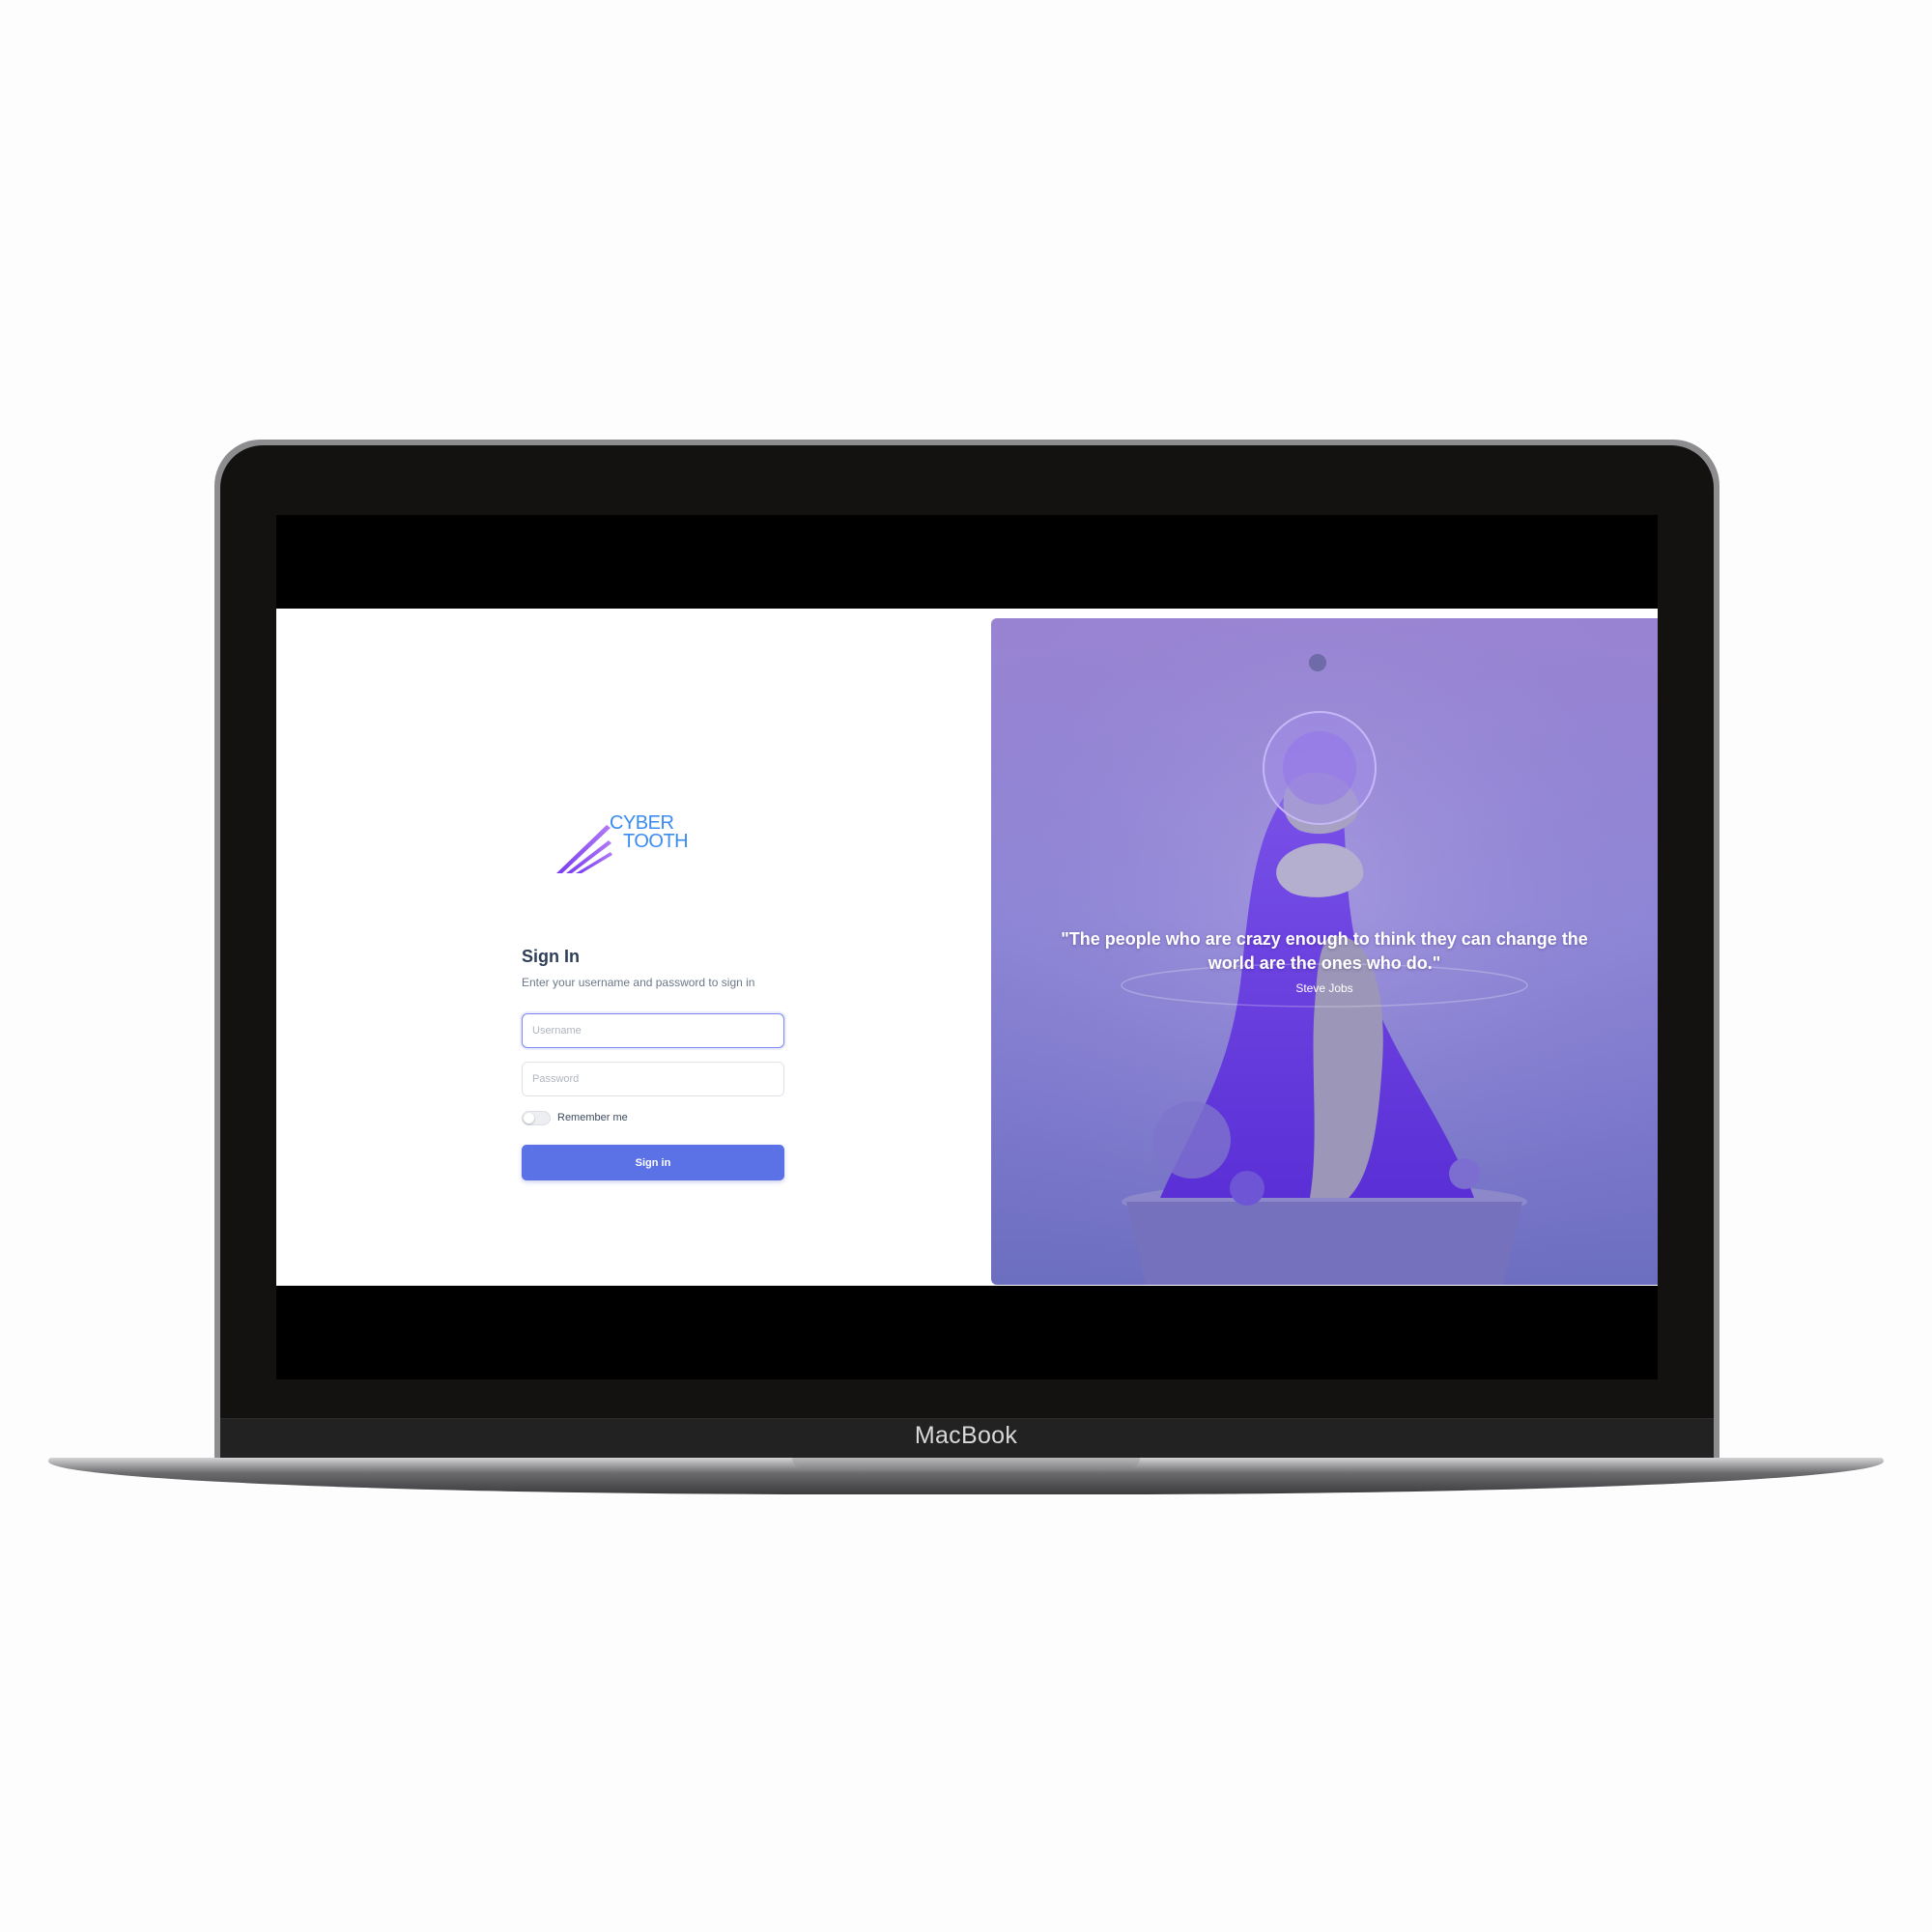 The image size is (1932, 1932). I want to click on page-title: Sign In, so click(551, 956).